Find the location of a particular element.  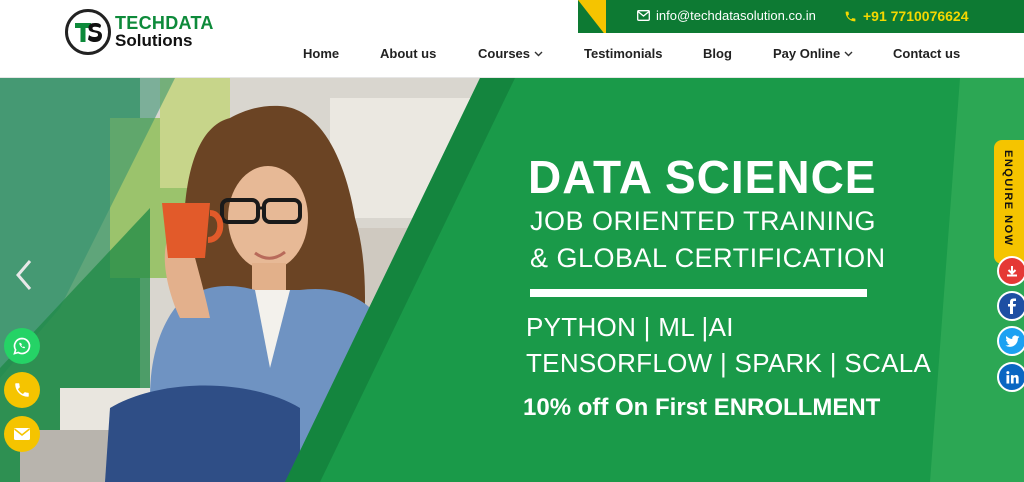

nav-blog-label: Blog is located at coordinates (717, 53).